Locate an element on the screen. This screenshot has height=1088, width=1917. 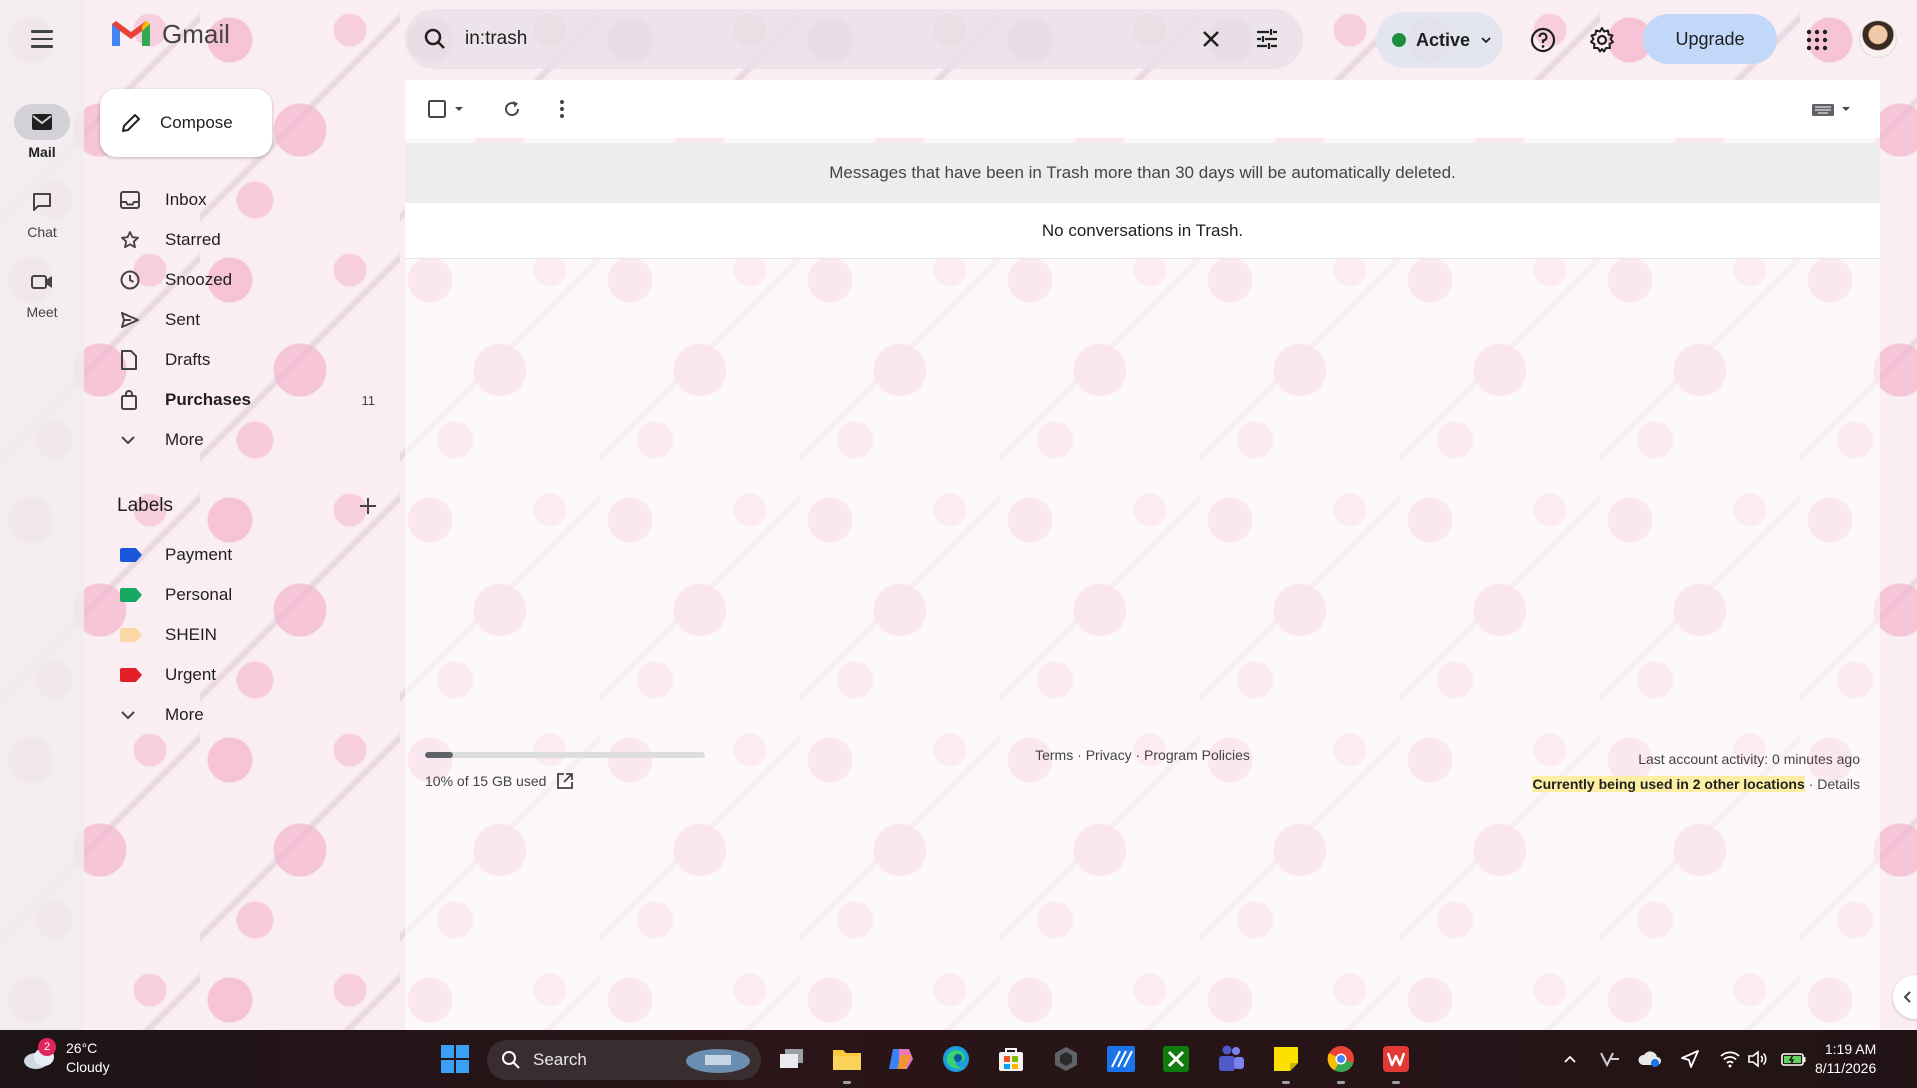
rail-item-chat: Chat is located at coordinates (42, 212).